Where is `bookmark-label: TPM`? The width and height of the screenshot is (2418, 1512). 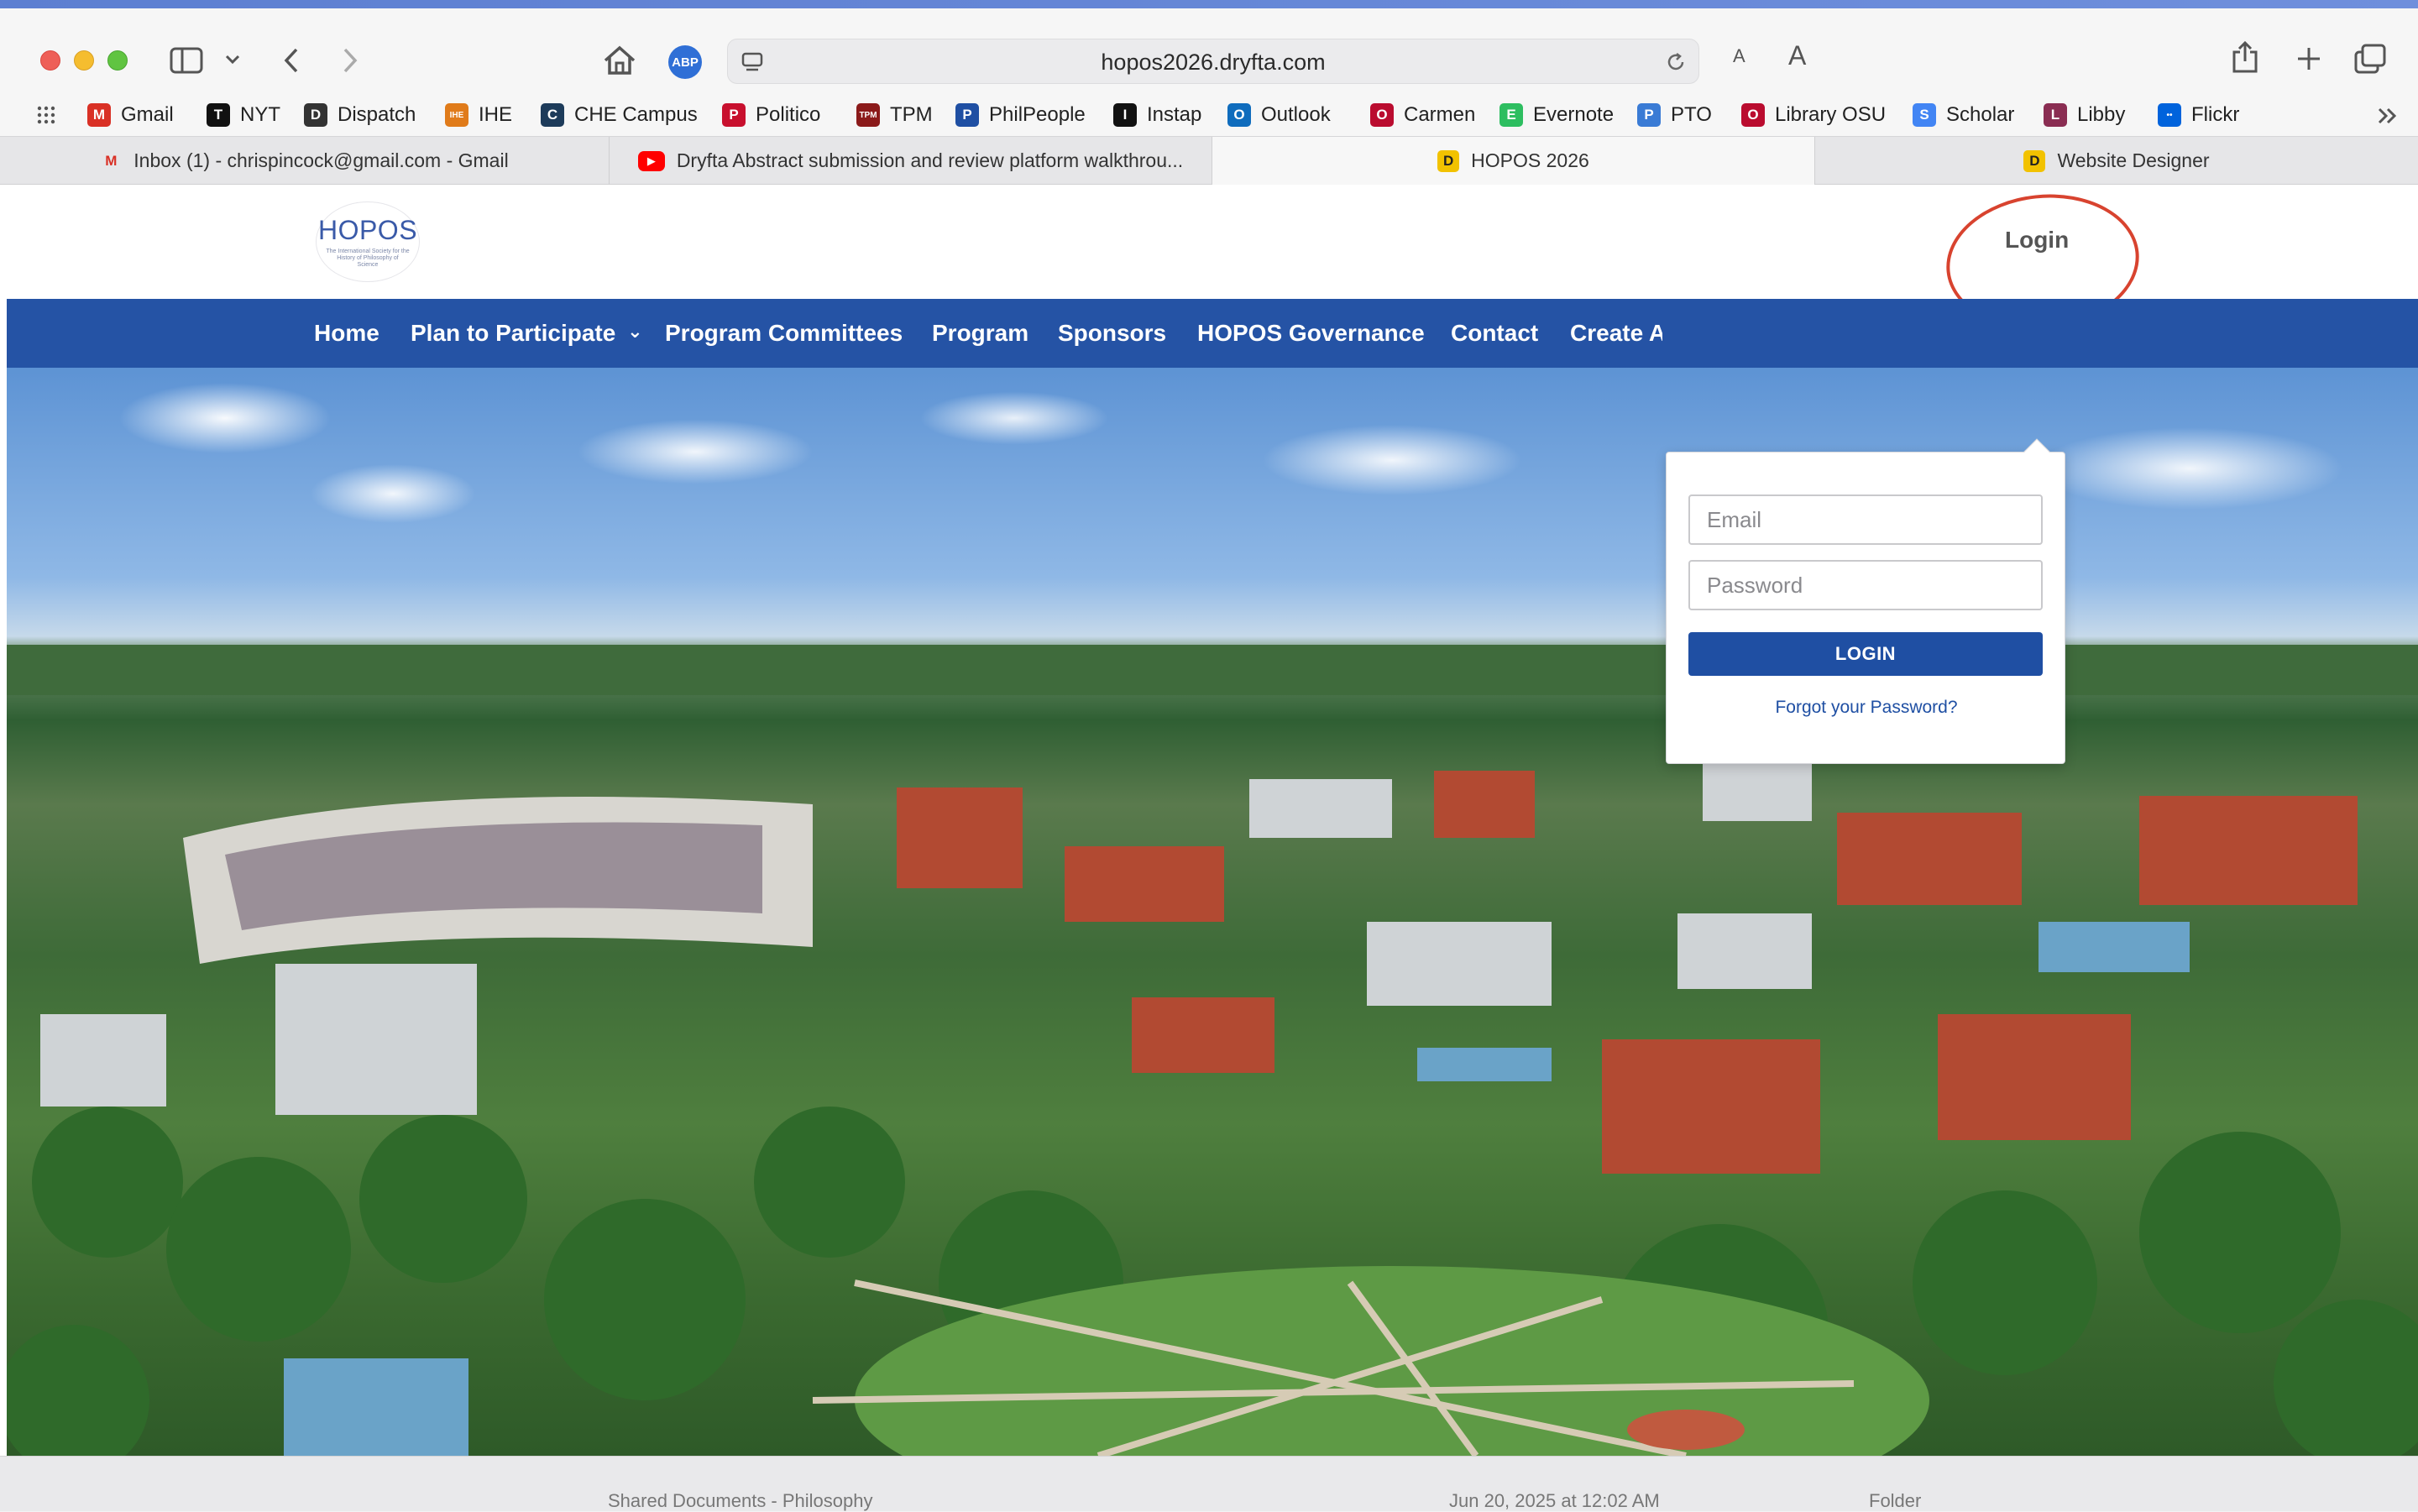
bookmark-label: TPM is located at coordinates (911, 114).